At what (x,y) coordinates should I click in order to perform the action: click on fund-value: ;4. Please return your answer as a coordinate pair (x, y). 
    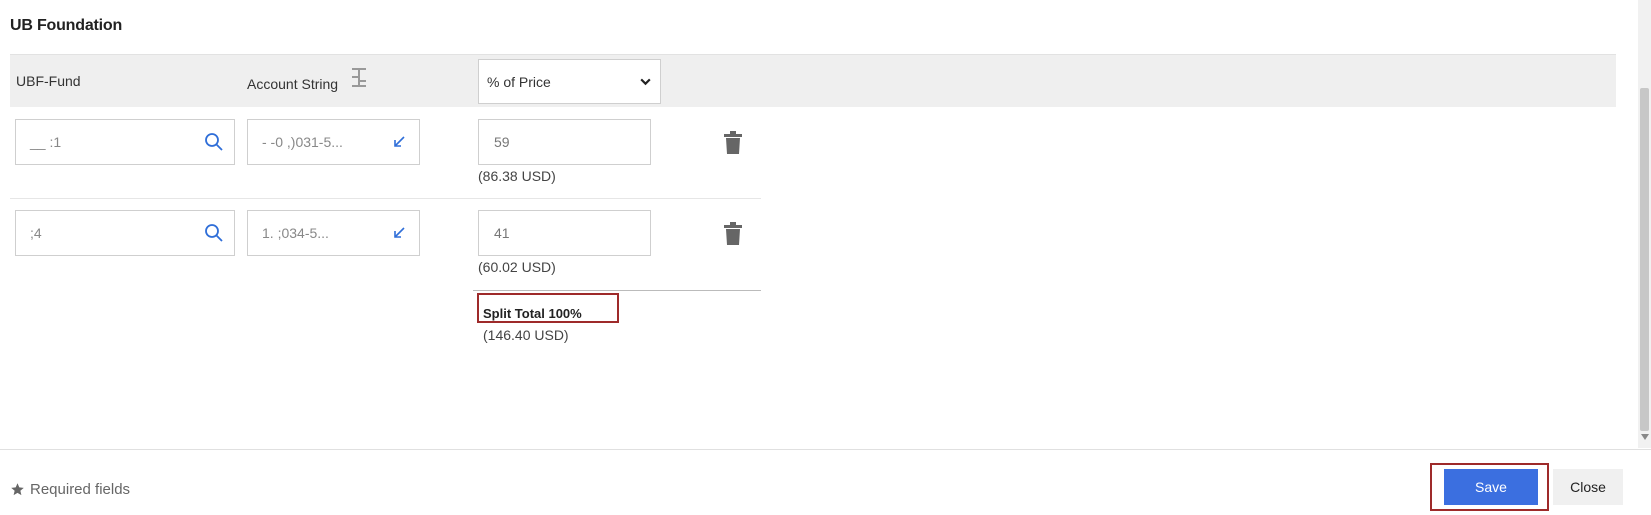
    Looking at the image, I should click on (36, 233).